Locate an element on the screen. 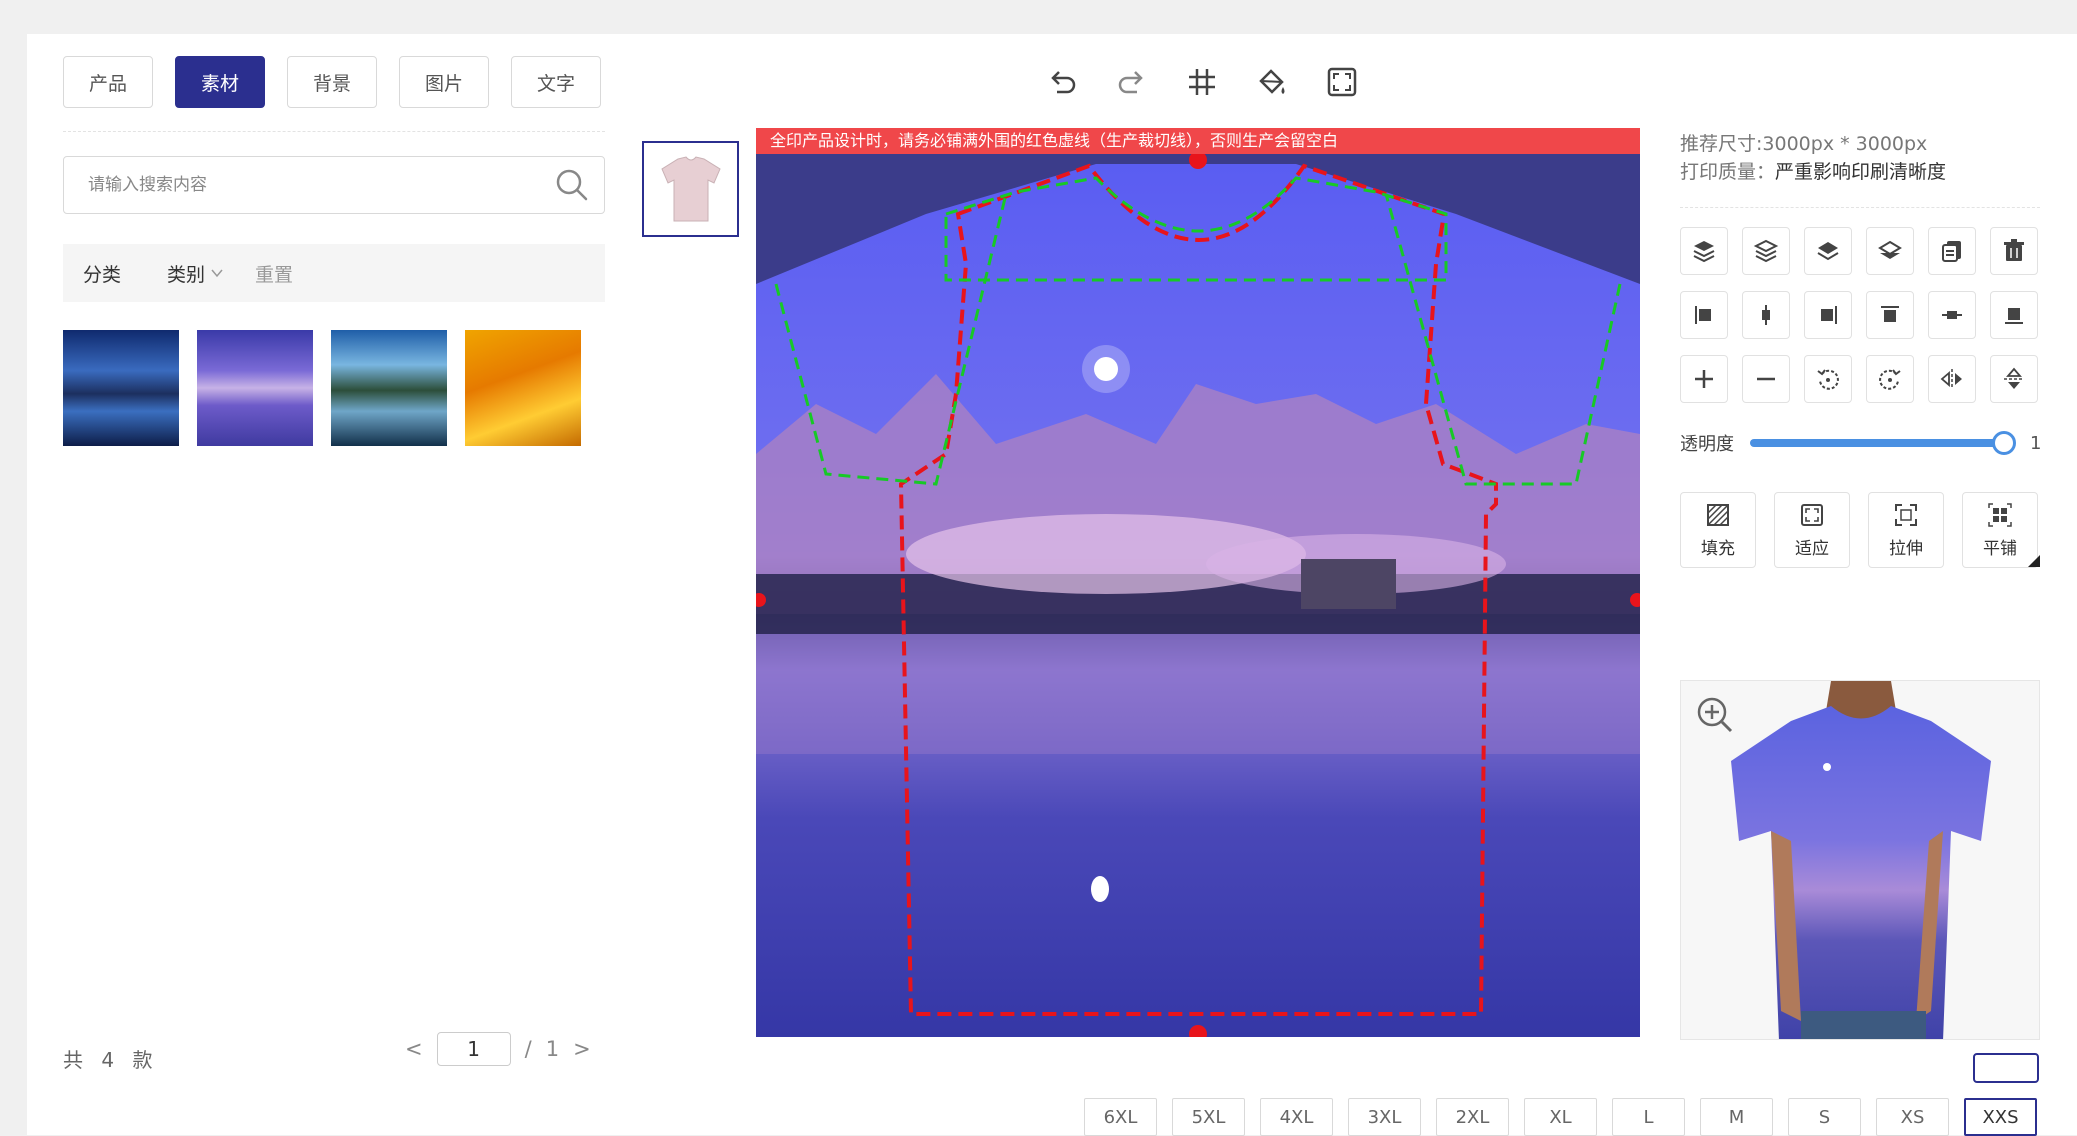 The width and height of the screenshot is (2077, 1136). size-option: 6XL is located at coordinates (1120, 1117).